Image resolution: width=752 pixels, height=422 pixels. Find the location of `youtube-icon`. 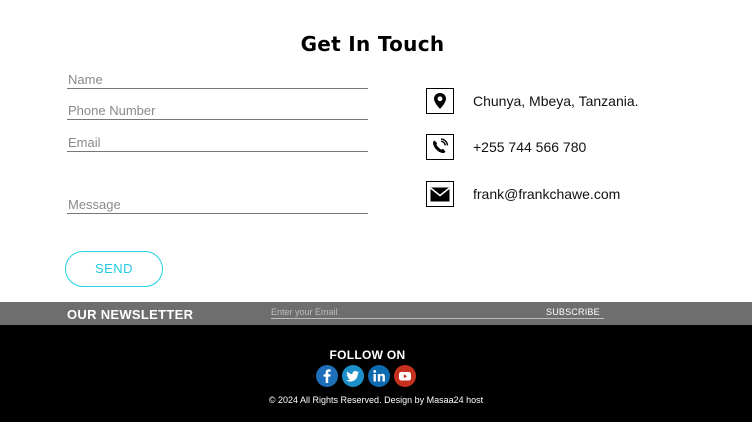

youtube-icon is located at coordinates (405, 376).